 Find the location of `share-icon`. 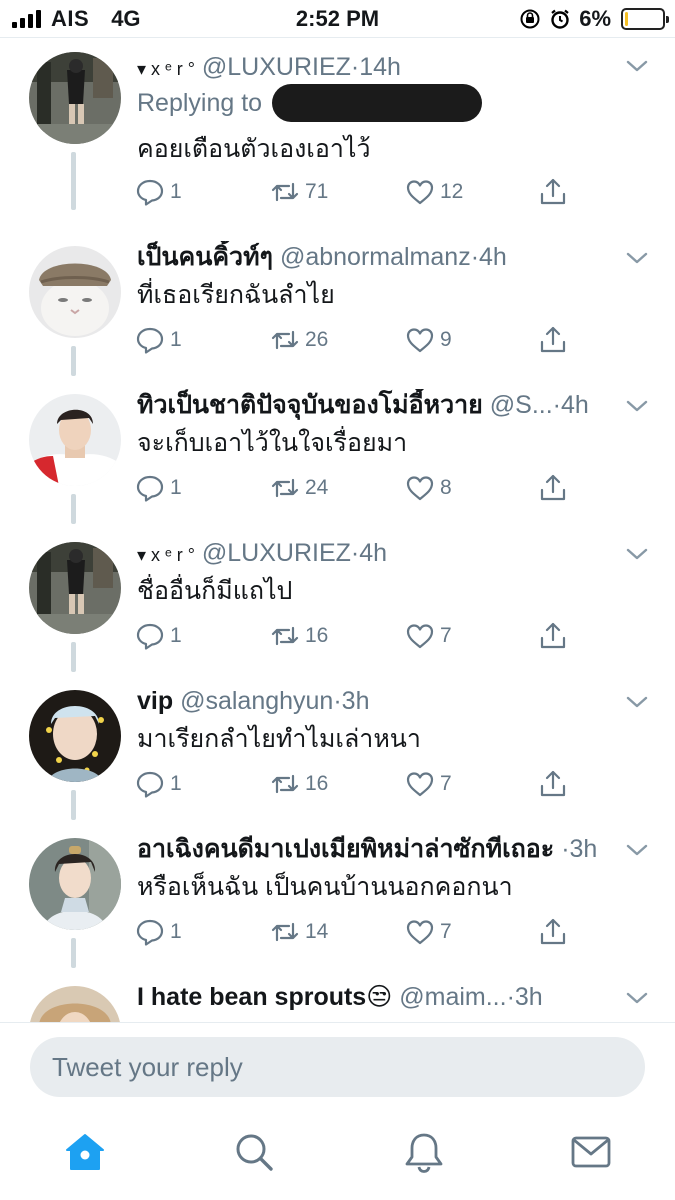

share-icon is located at coordinates (553, 783).